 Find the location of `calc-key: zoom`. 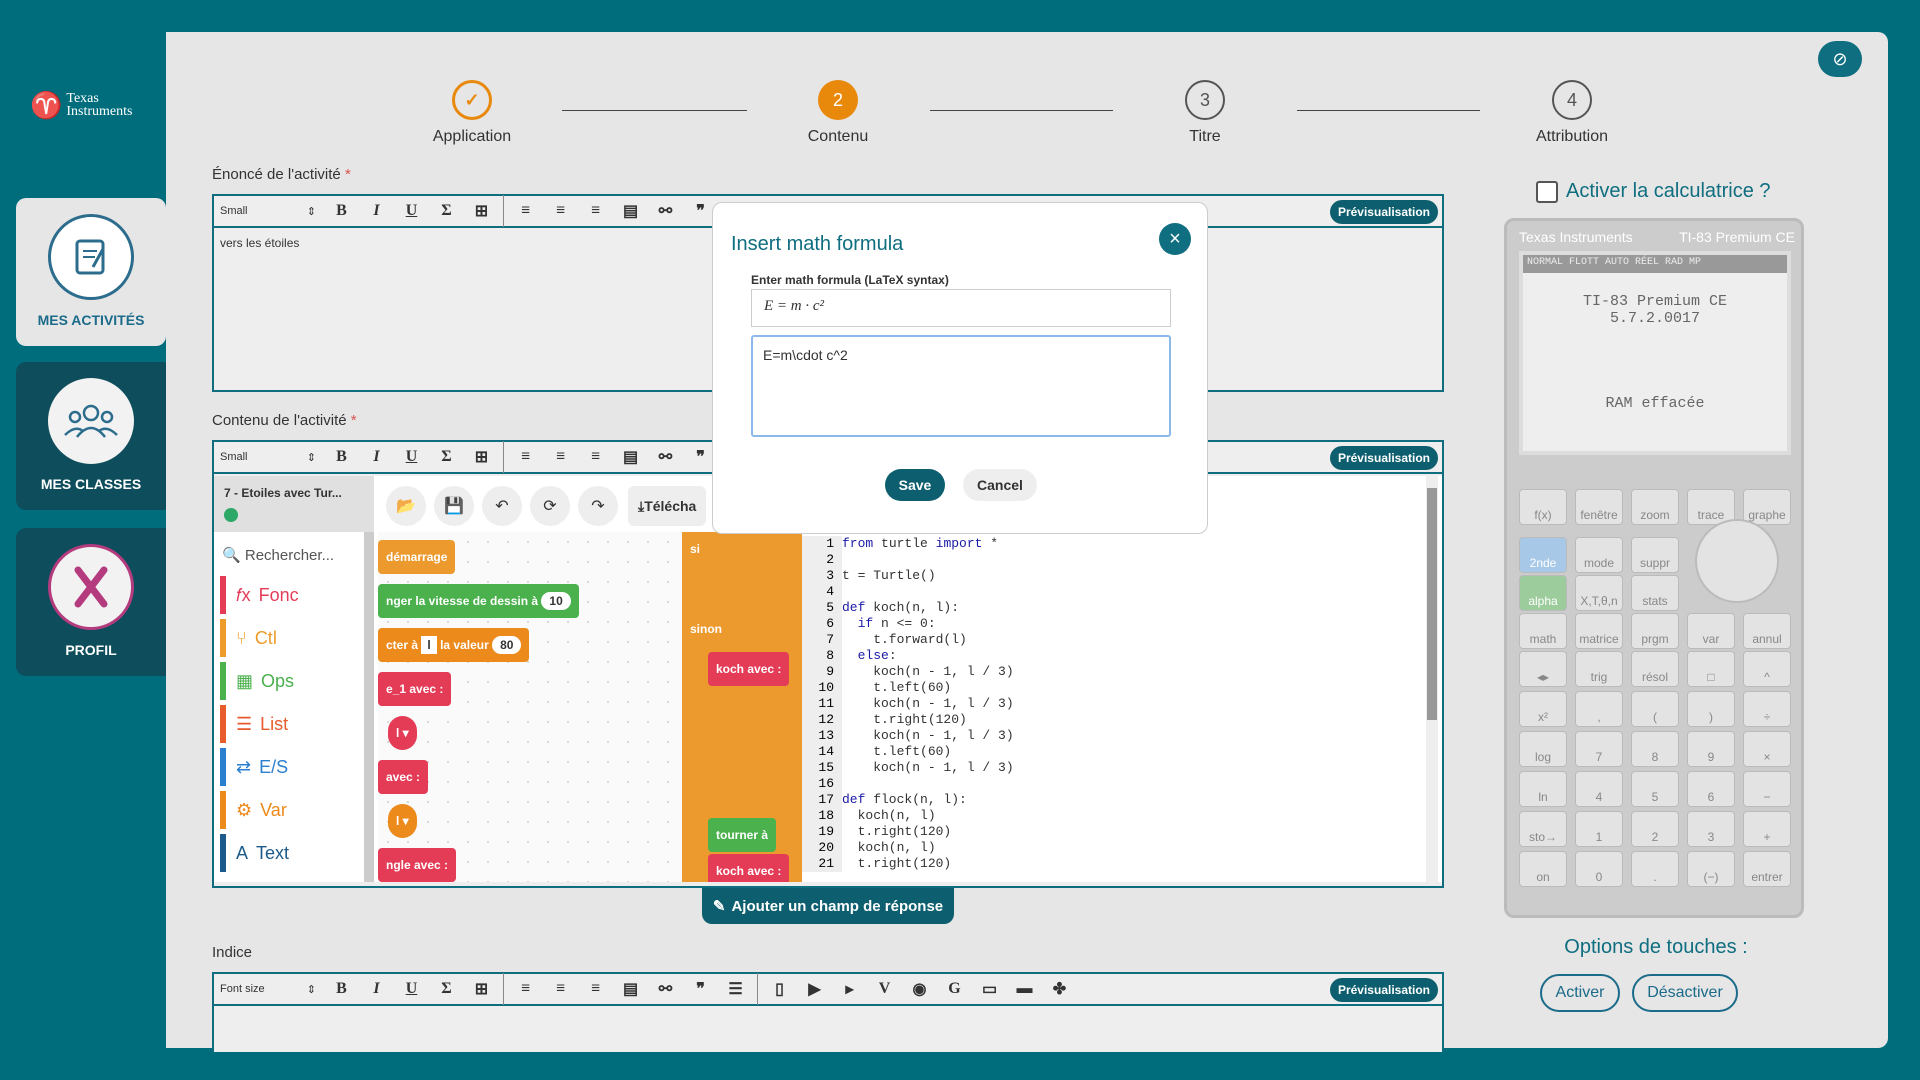

calc-key: zoom is located at coordinates (1655, 507).